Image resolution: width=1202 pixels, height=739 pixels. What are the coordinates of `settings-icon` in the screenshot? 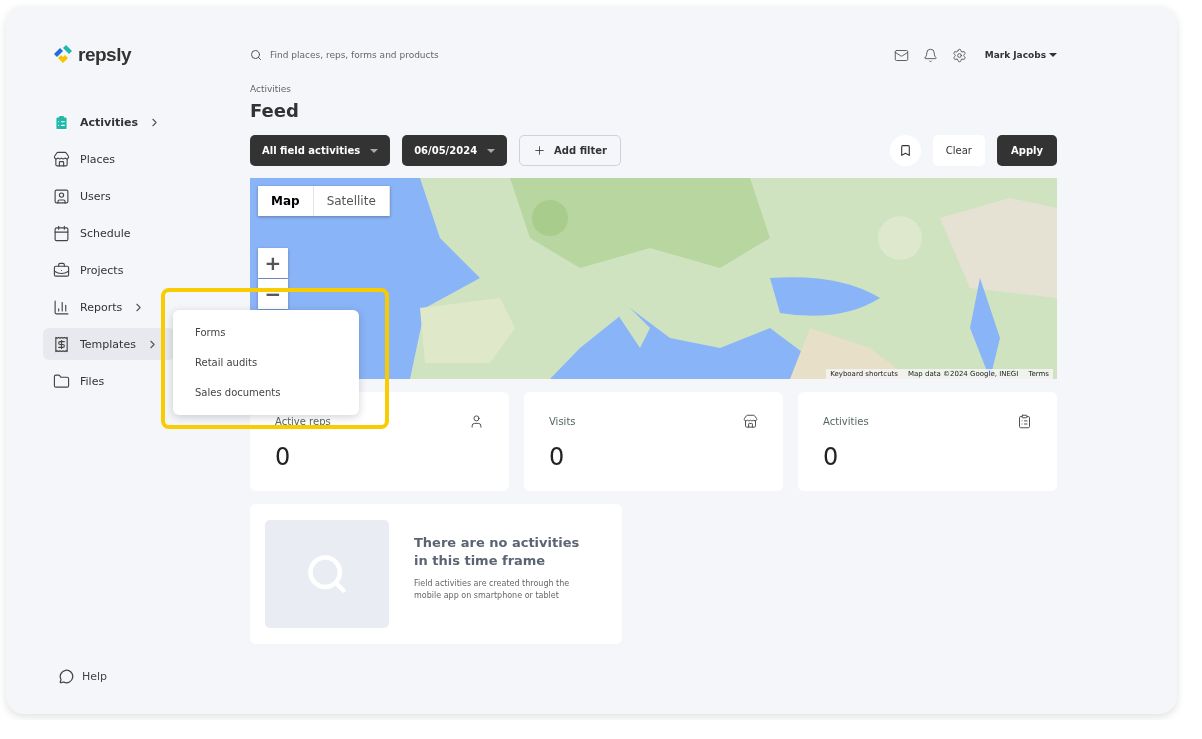 It's located at (959, 55).